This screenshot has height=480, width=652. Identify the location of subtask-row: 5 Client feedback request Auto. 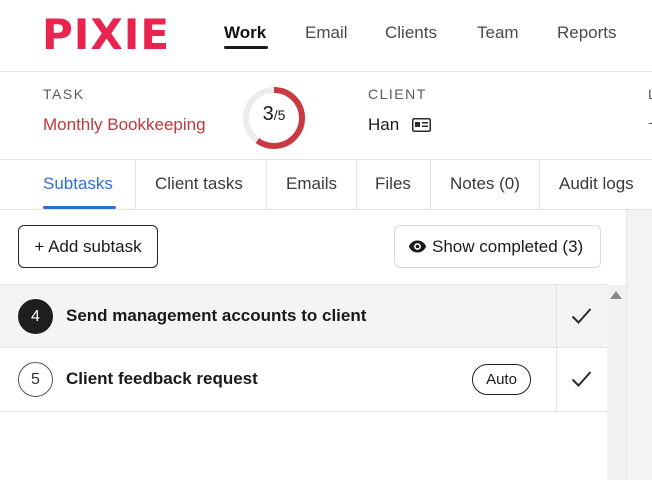
(303, 380).